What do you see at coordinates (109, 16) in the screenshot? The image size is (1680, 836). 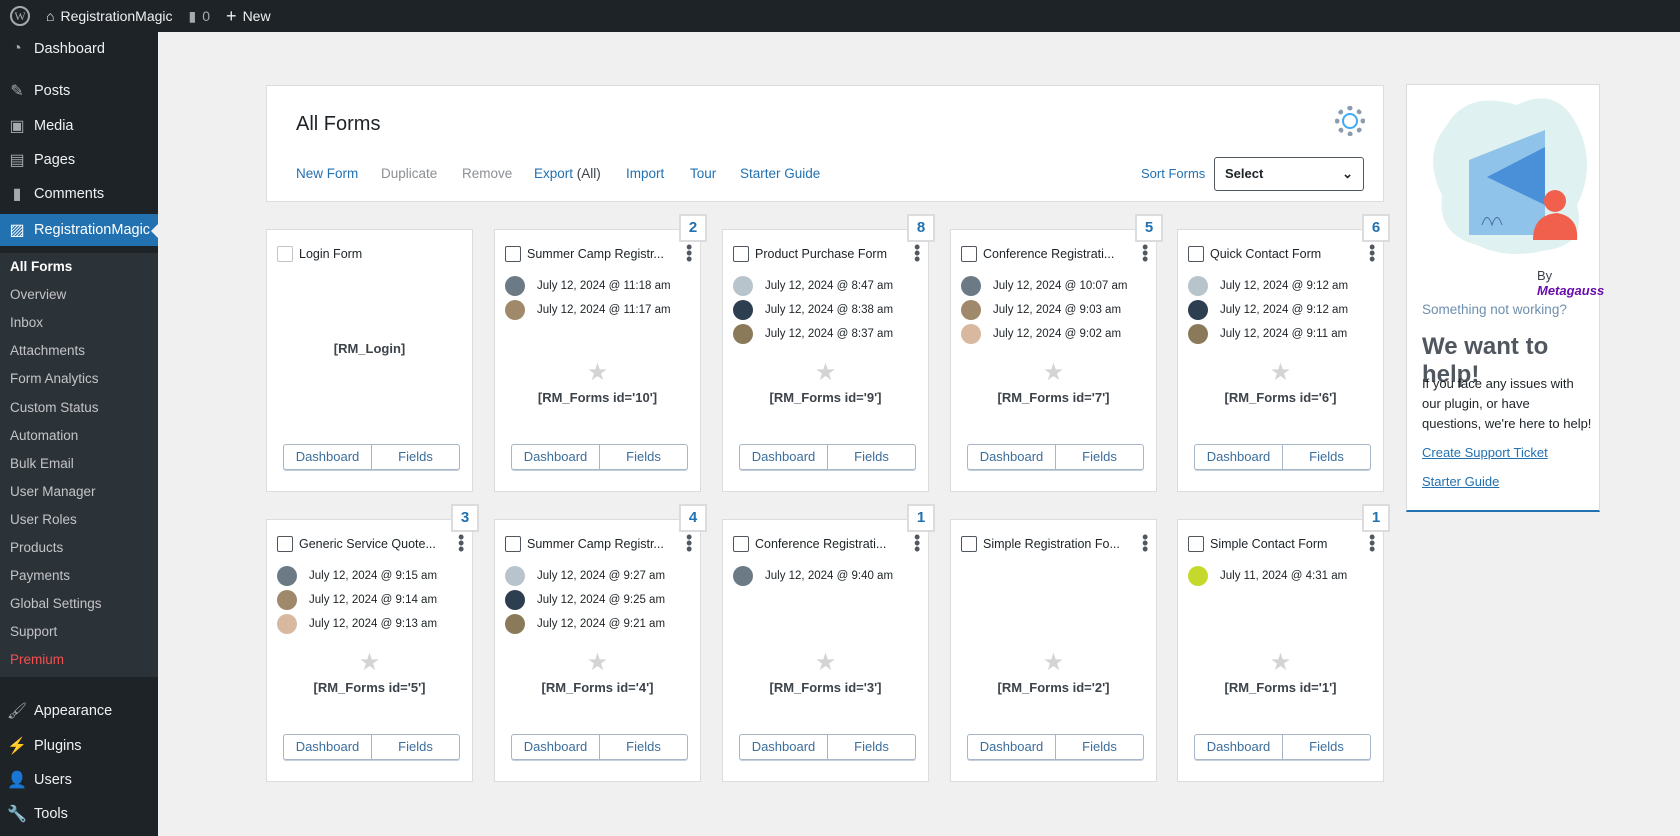 I see `site-name-link: ⌂ RegistrationMagic` at bounding box center [109, 16].